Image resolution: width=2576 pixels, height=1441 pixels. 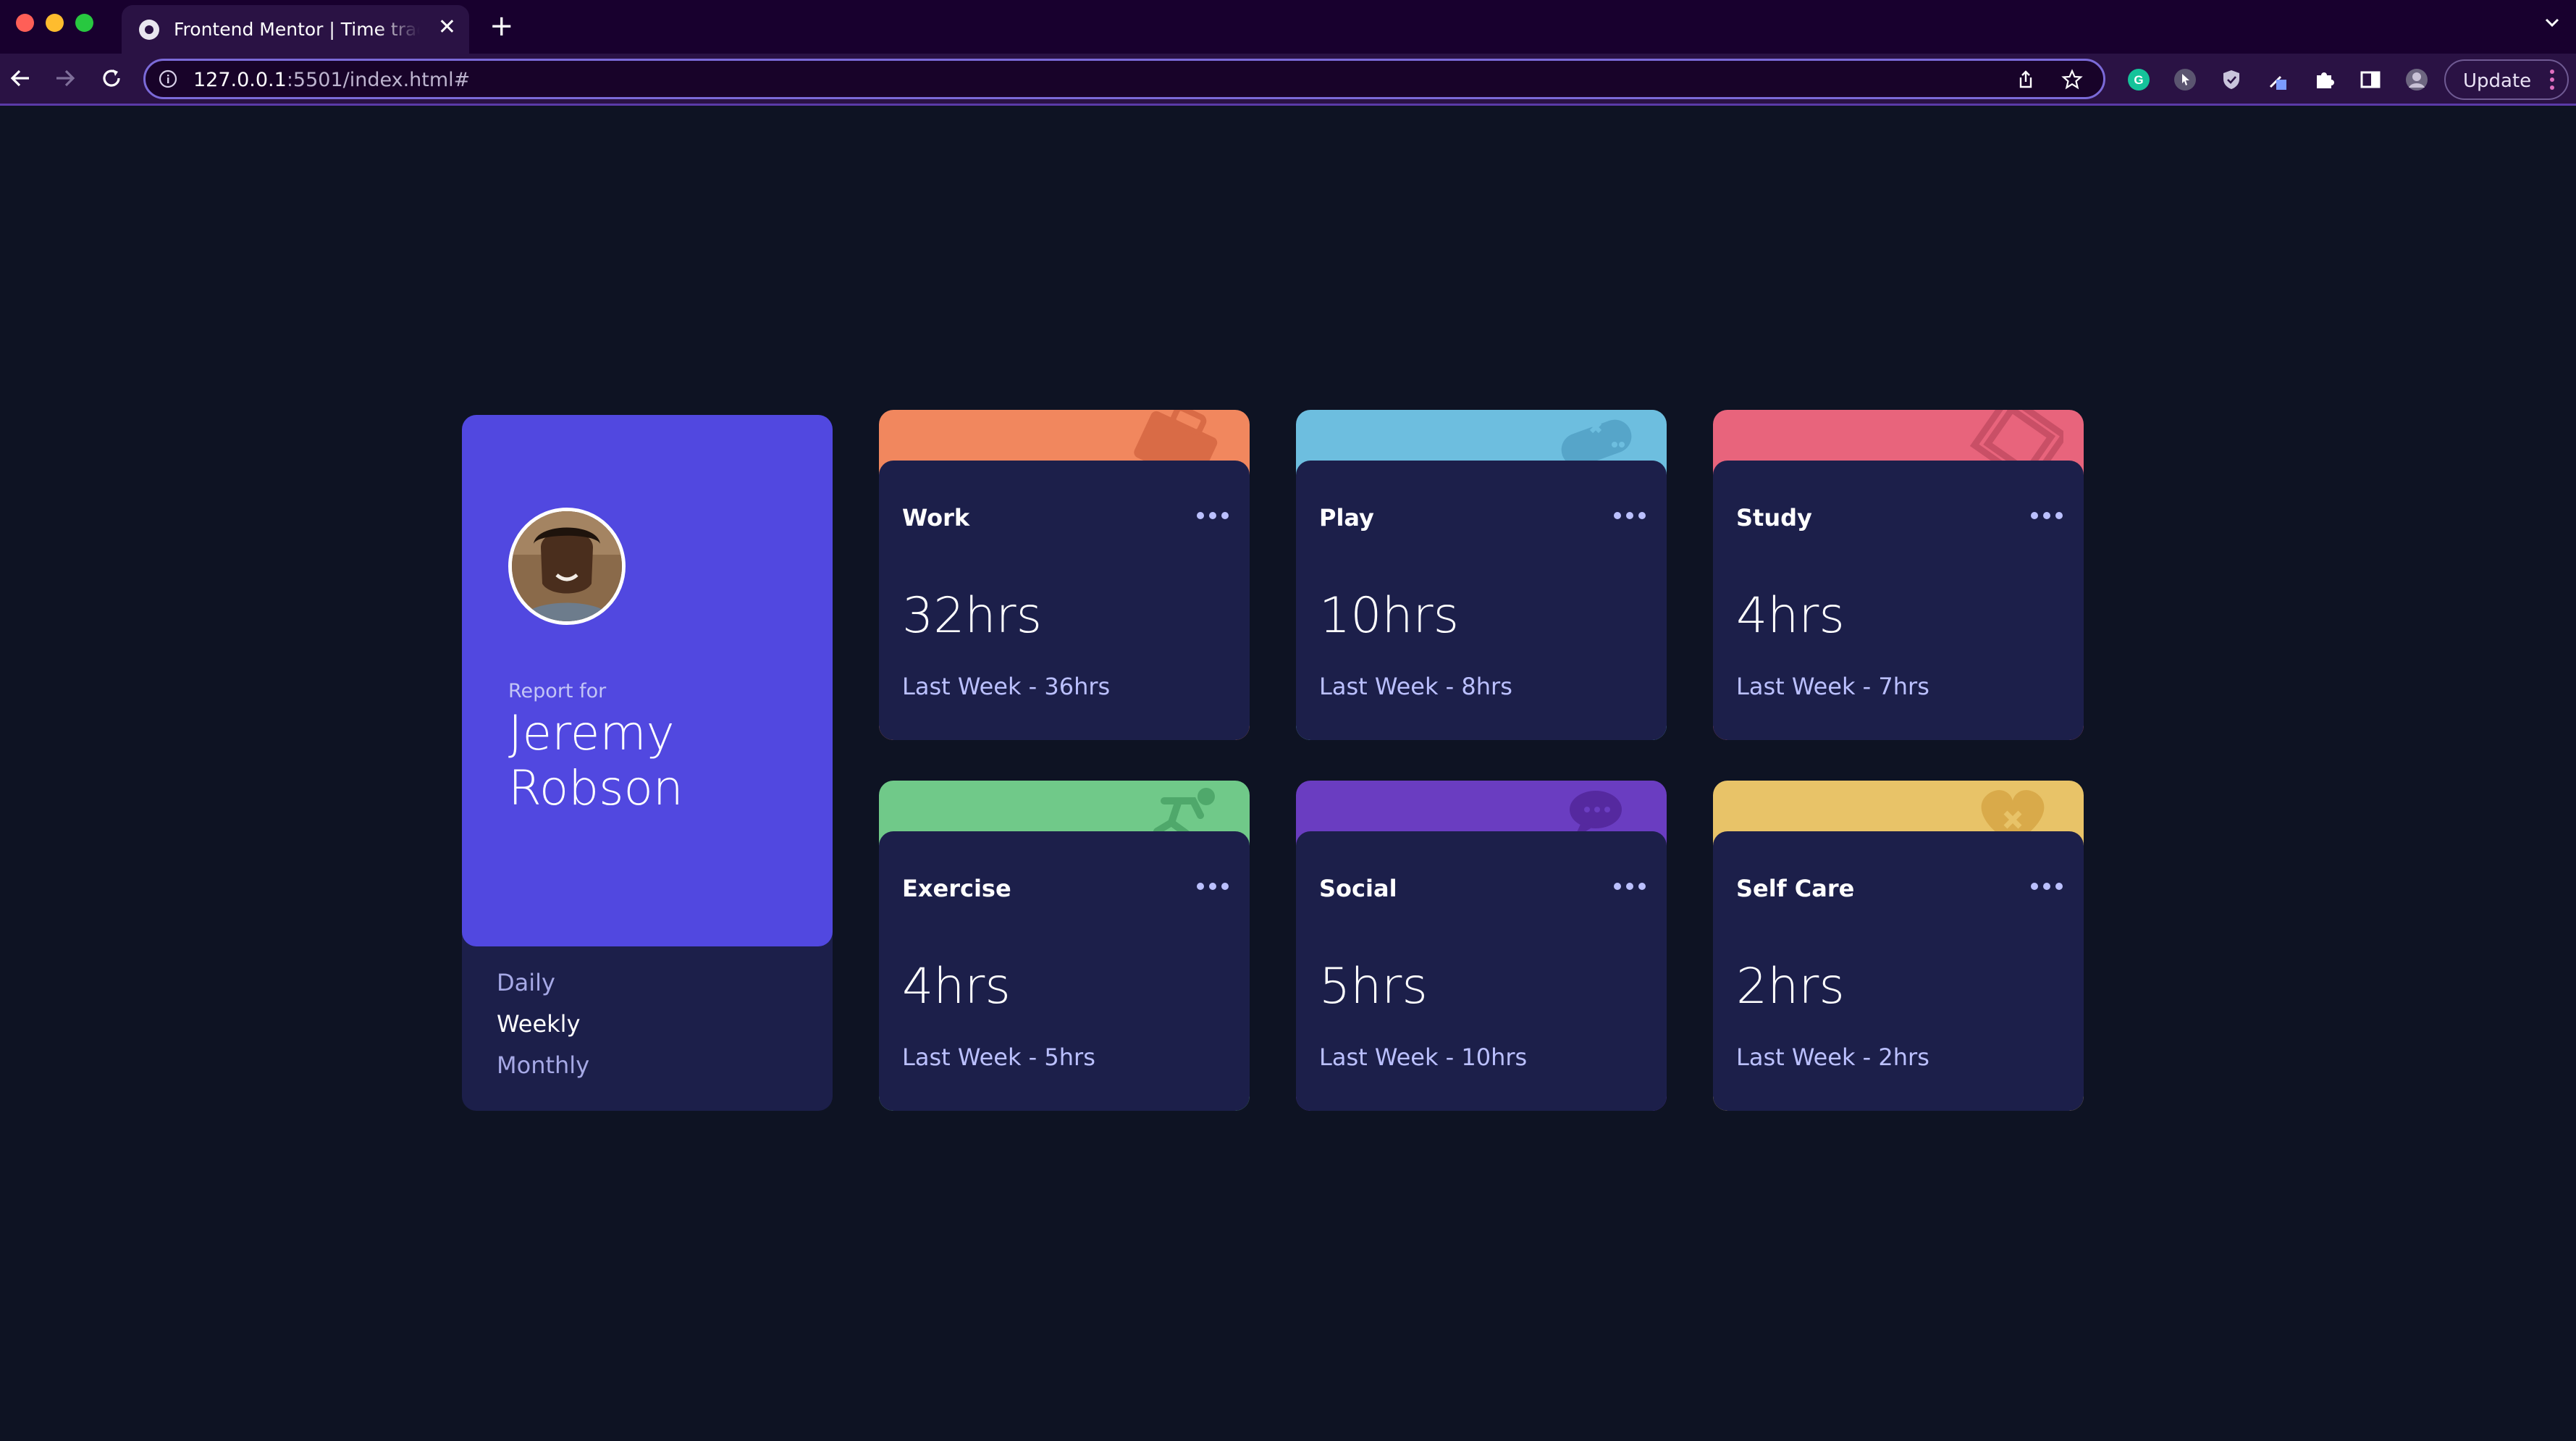 What do you see at coordinates (1790, 986) in the screenshot?
I see `activity-current-hours: 2hrs` at bounding box center [1790, 986].